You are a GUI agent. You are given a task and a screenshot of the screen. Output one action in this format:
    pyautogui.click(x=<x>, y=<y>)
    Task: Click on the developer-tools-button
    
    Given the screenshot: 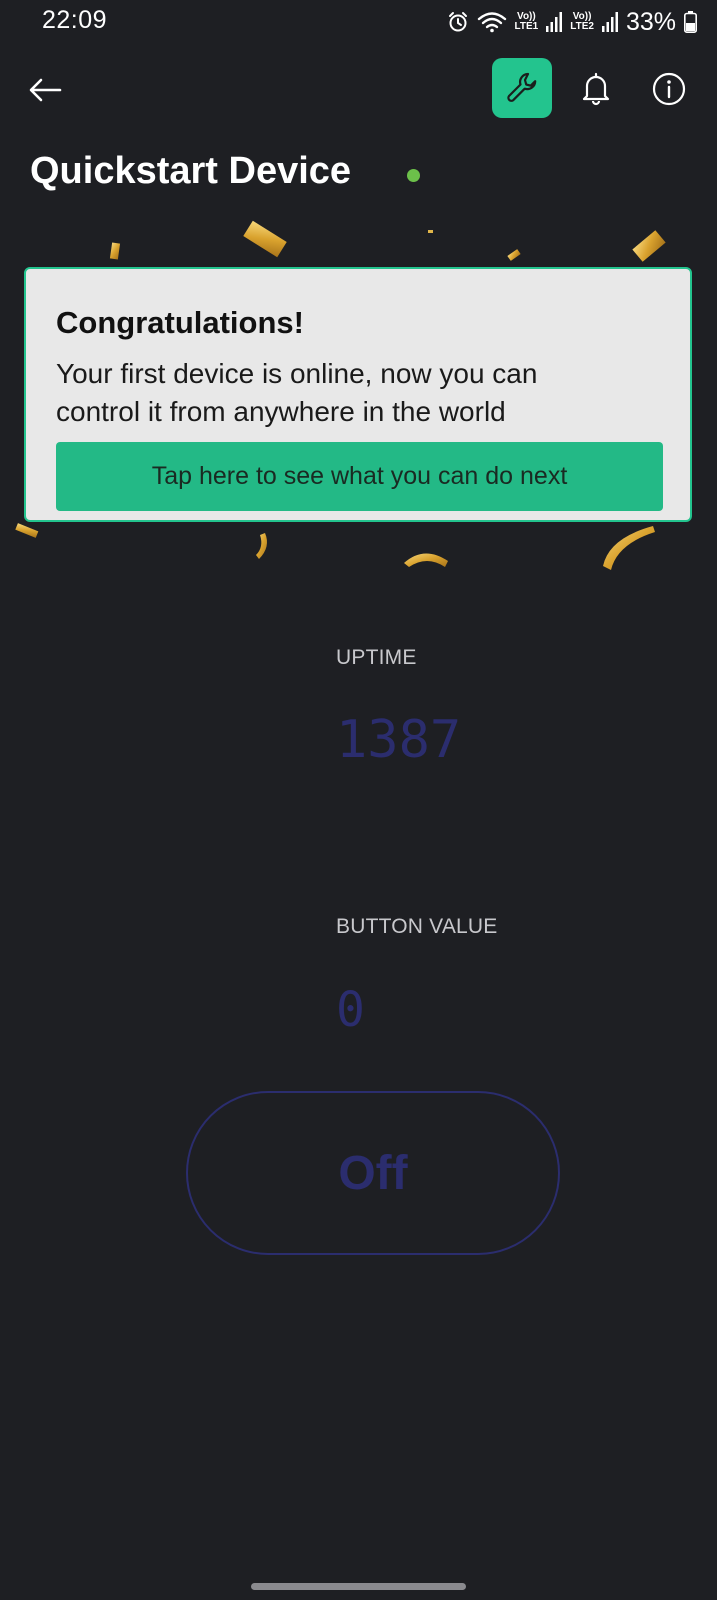 What is the action you would take?
    pyautogui.click(x=522, y=88)
    